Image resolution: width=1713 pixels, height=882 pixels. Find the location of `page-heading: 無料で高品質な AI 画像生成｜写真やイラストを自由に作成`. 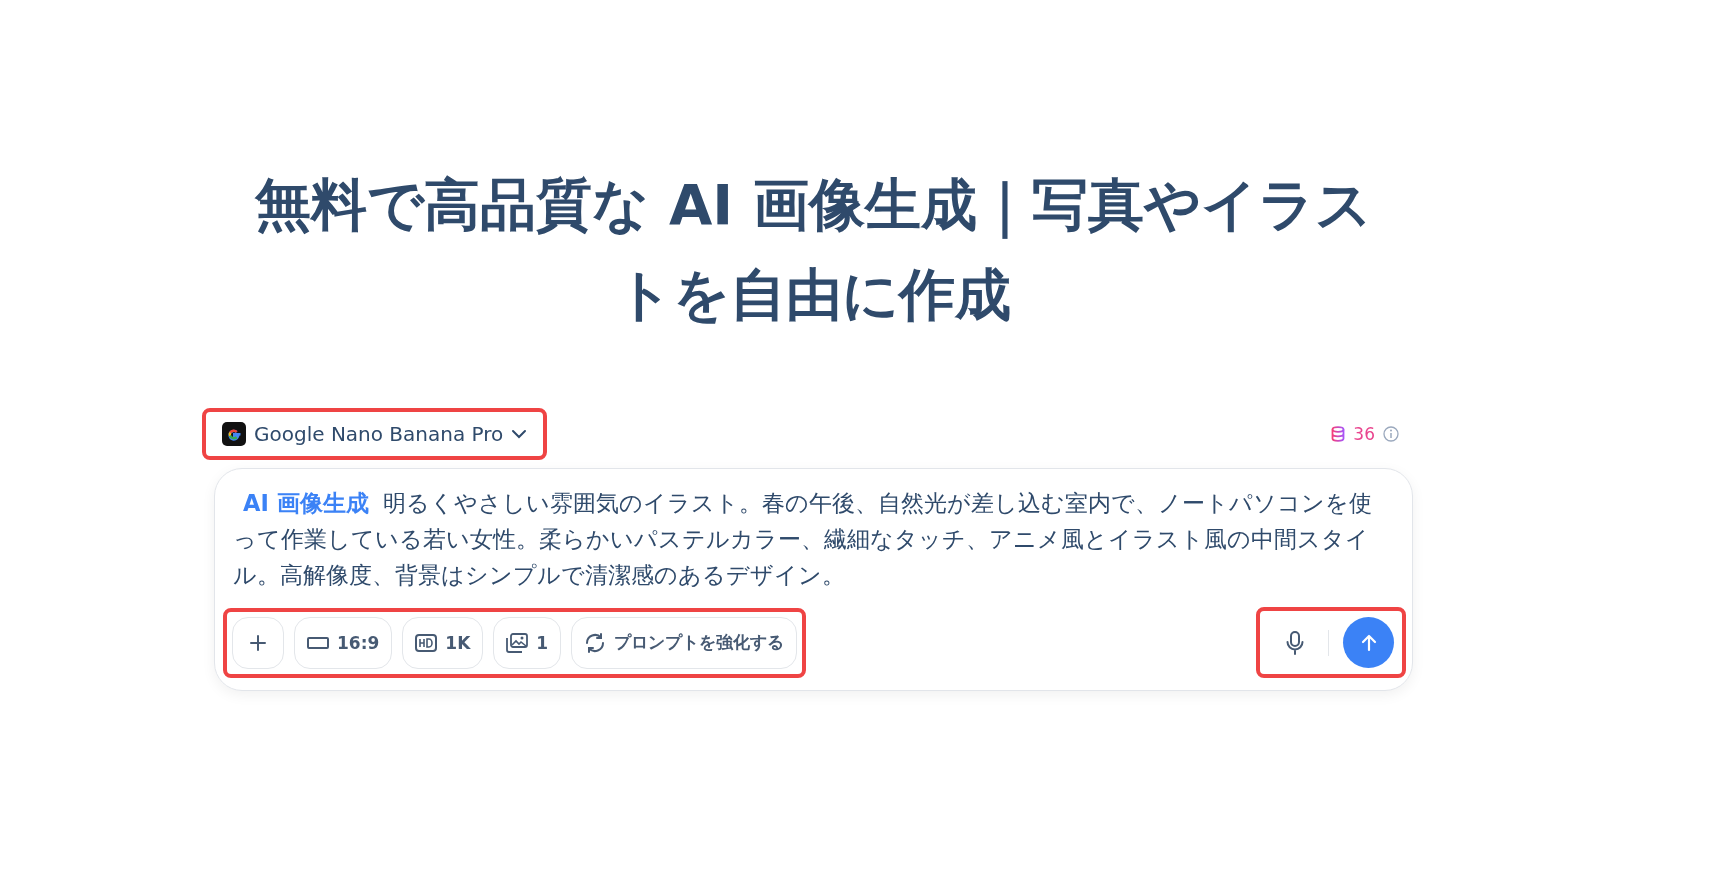

page-heading: 無料で高品質な AI 画像生成｜写真やイラストを自由に作成 is located at coordinates (813, 250).